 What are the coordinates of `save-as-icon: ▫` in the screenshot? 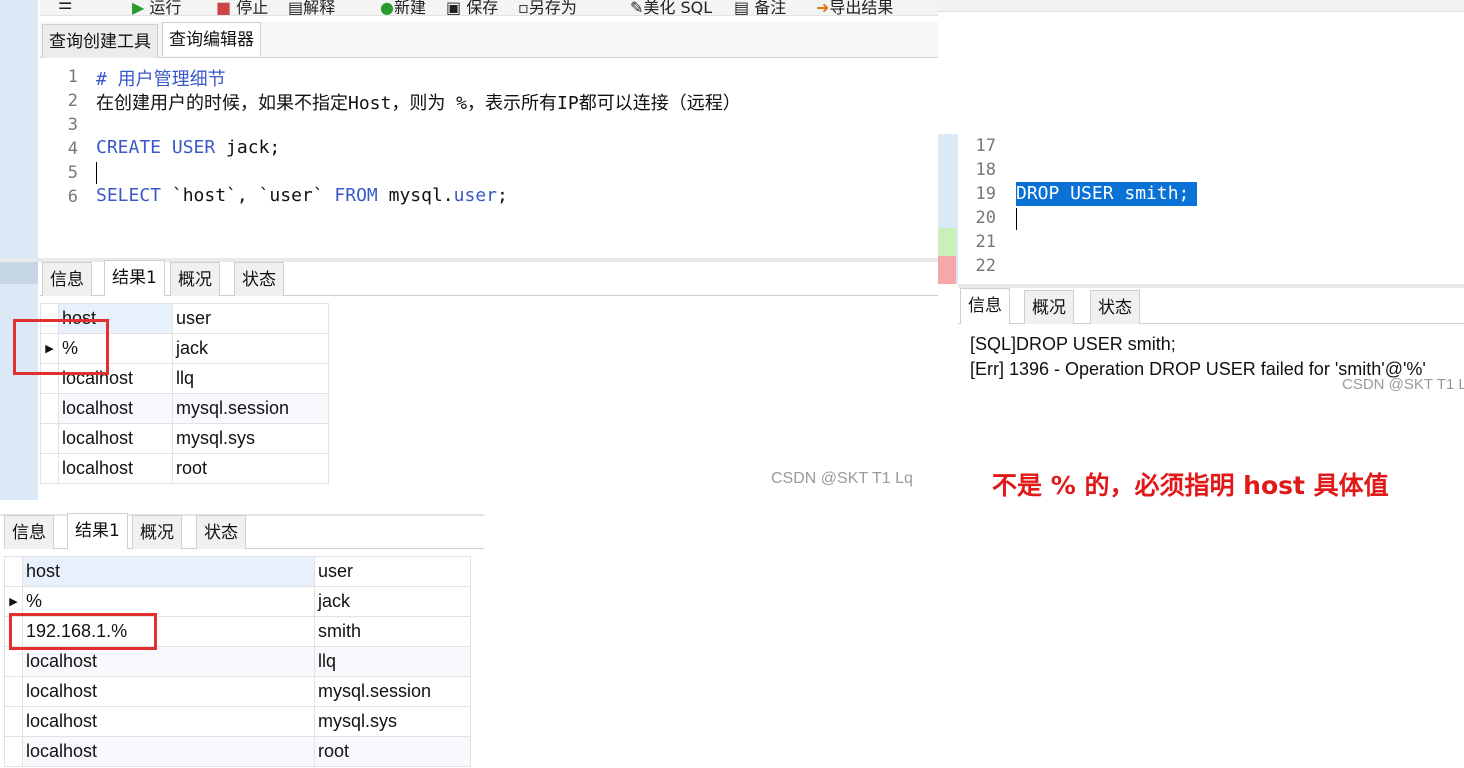 It's located at (523, 8).